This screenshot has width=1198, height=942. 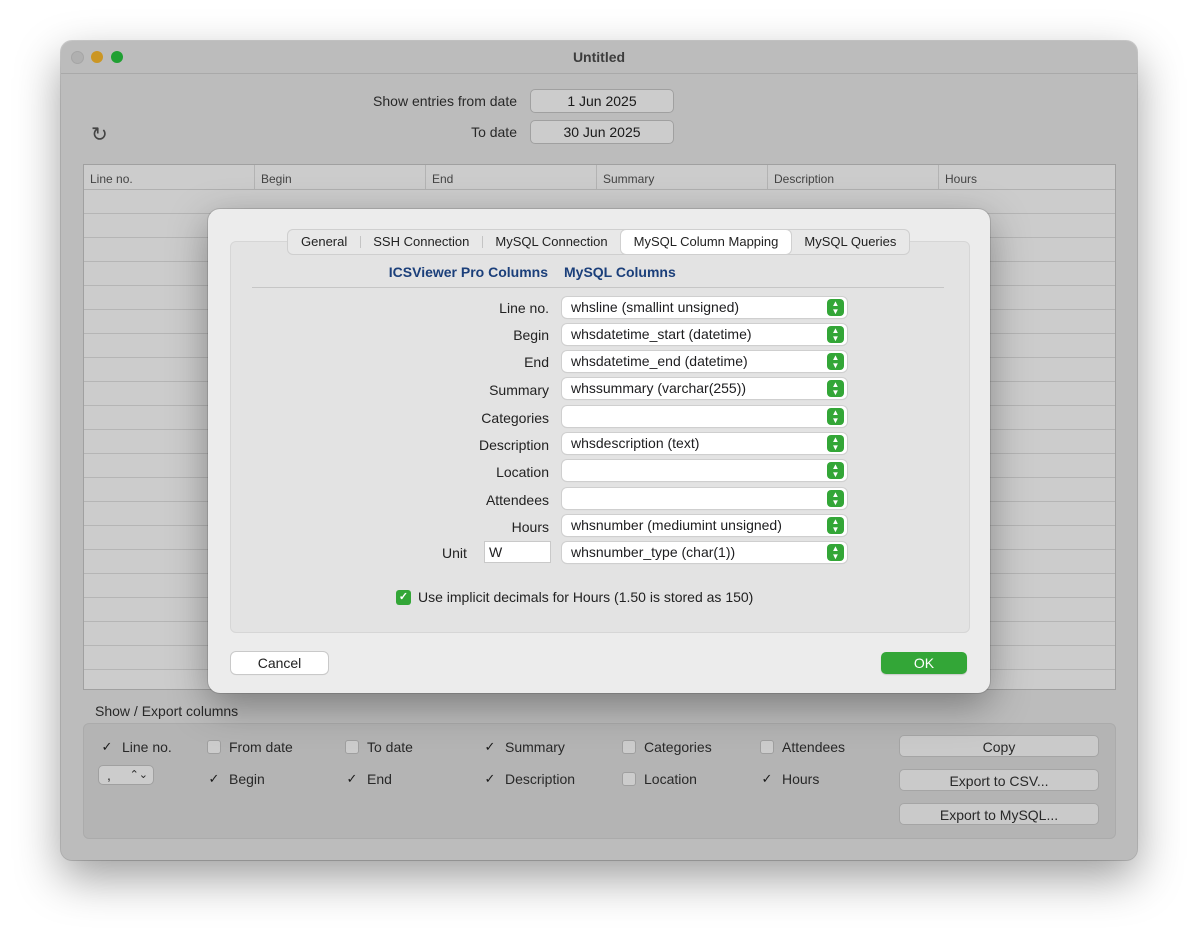 I want to click on checkbox-label: Attendees, so click(x=814, y=747).